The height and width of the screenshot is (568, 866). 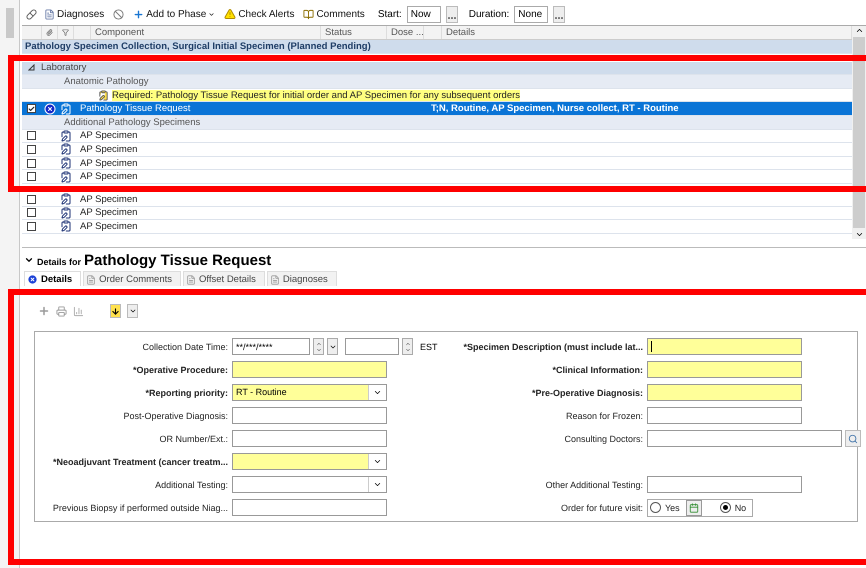 I want to click on scrollbar-thumb, so click(x=10, y=23).